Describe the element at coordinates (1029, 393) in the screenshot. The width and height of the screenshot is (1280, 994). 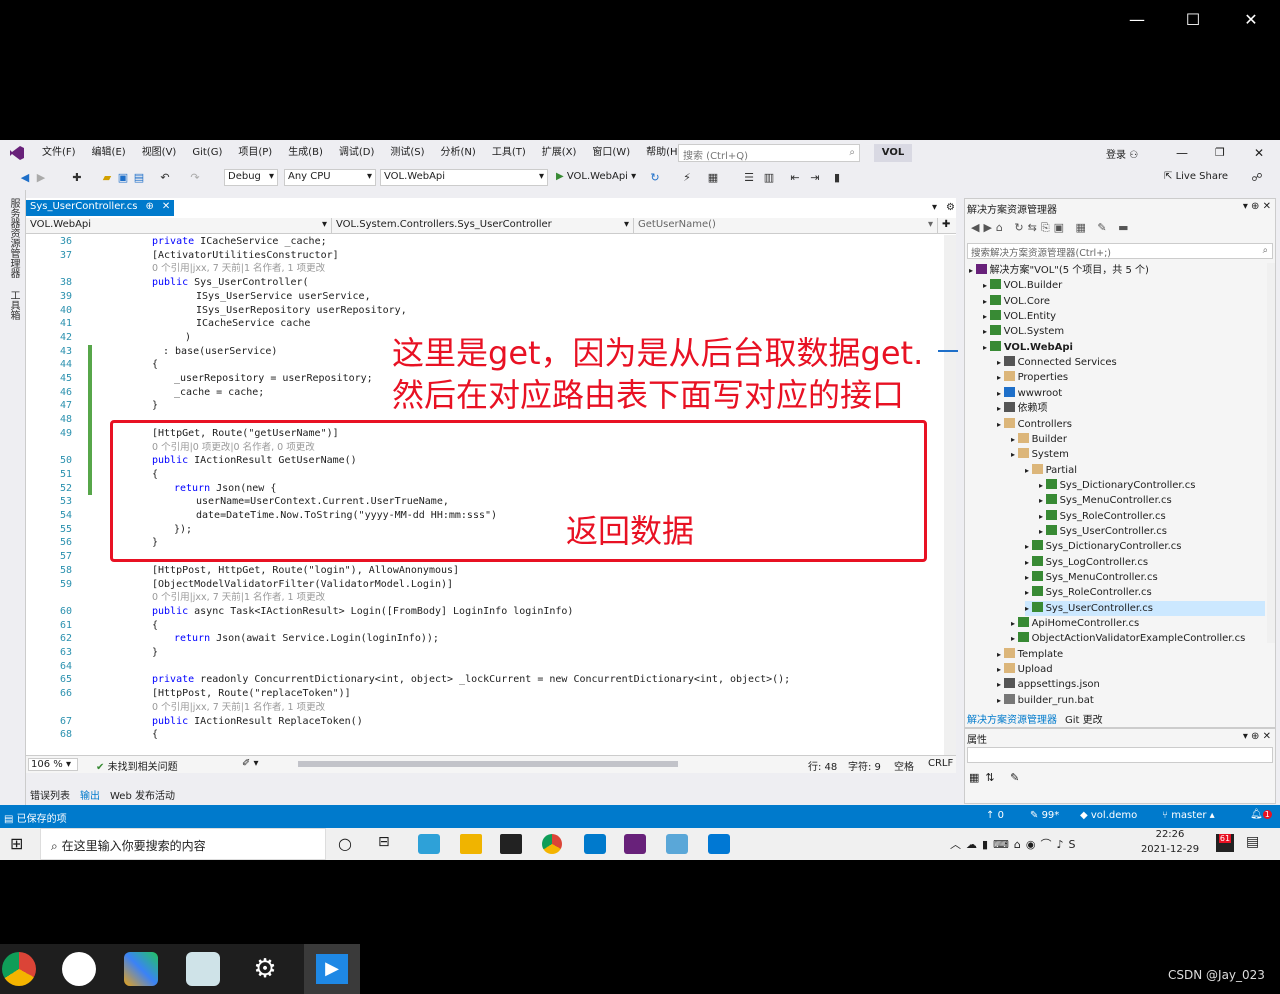
I see `tree-item: ▸ wwwroot` at that location.